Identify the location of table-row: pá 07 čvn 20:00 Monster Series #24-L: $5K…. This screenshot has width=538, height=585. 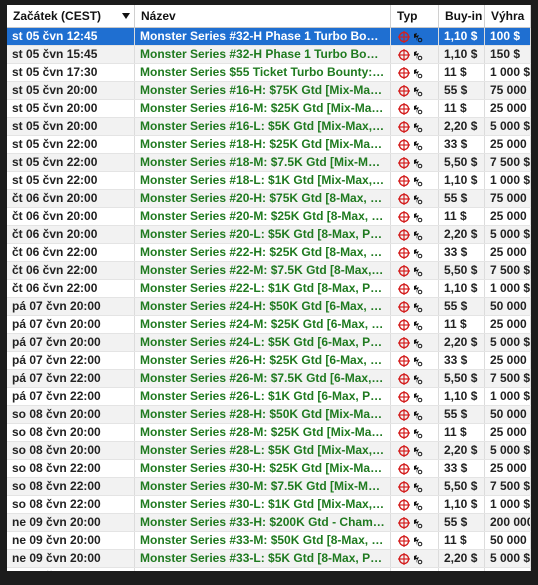
(269, 343).